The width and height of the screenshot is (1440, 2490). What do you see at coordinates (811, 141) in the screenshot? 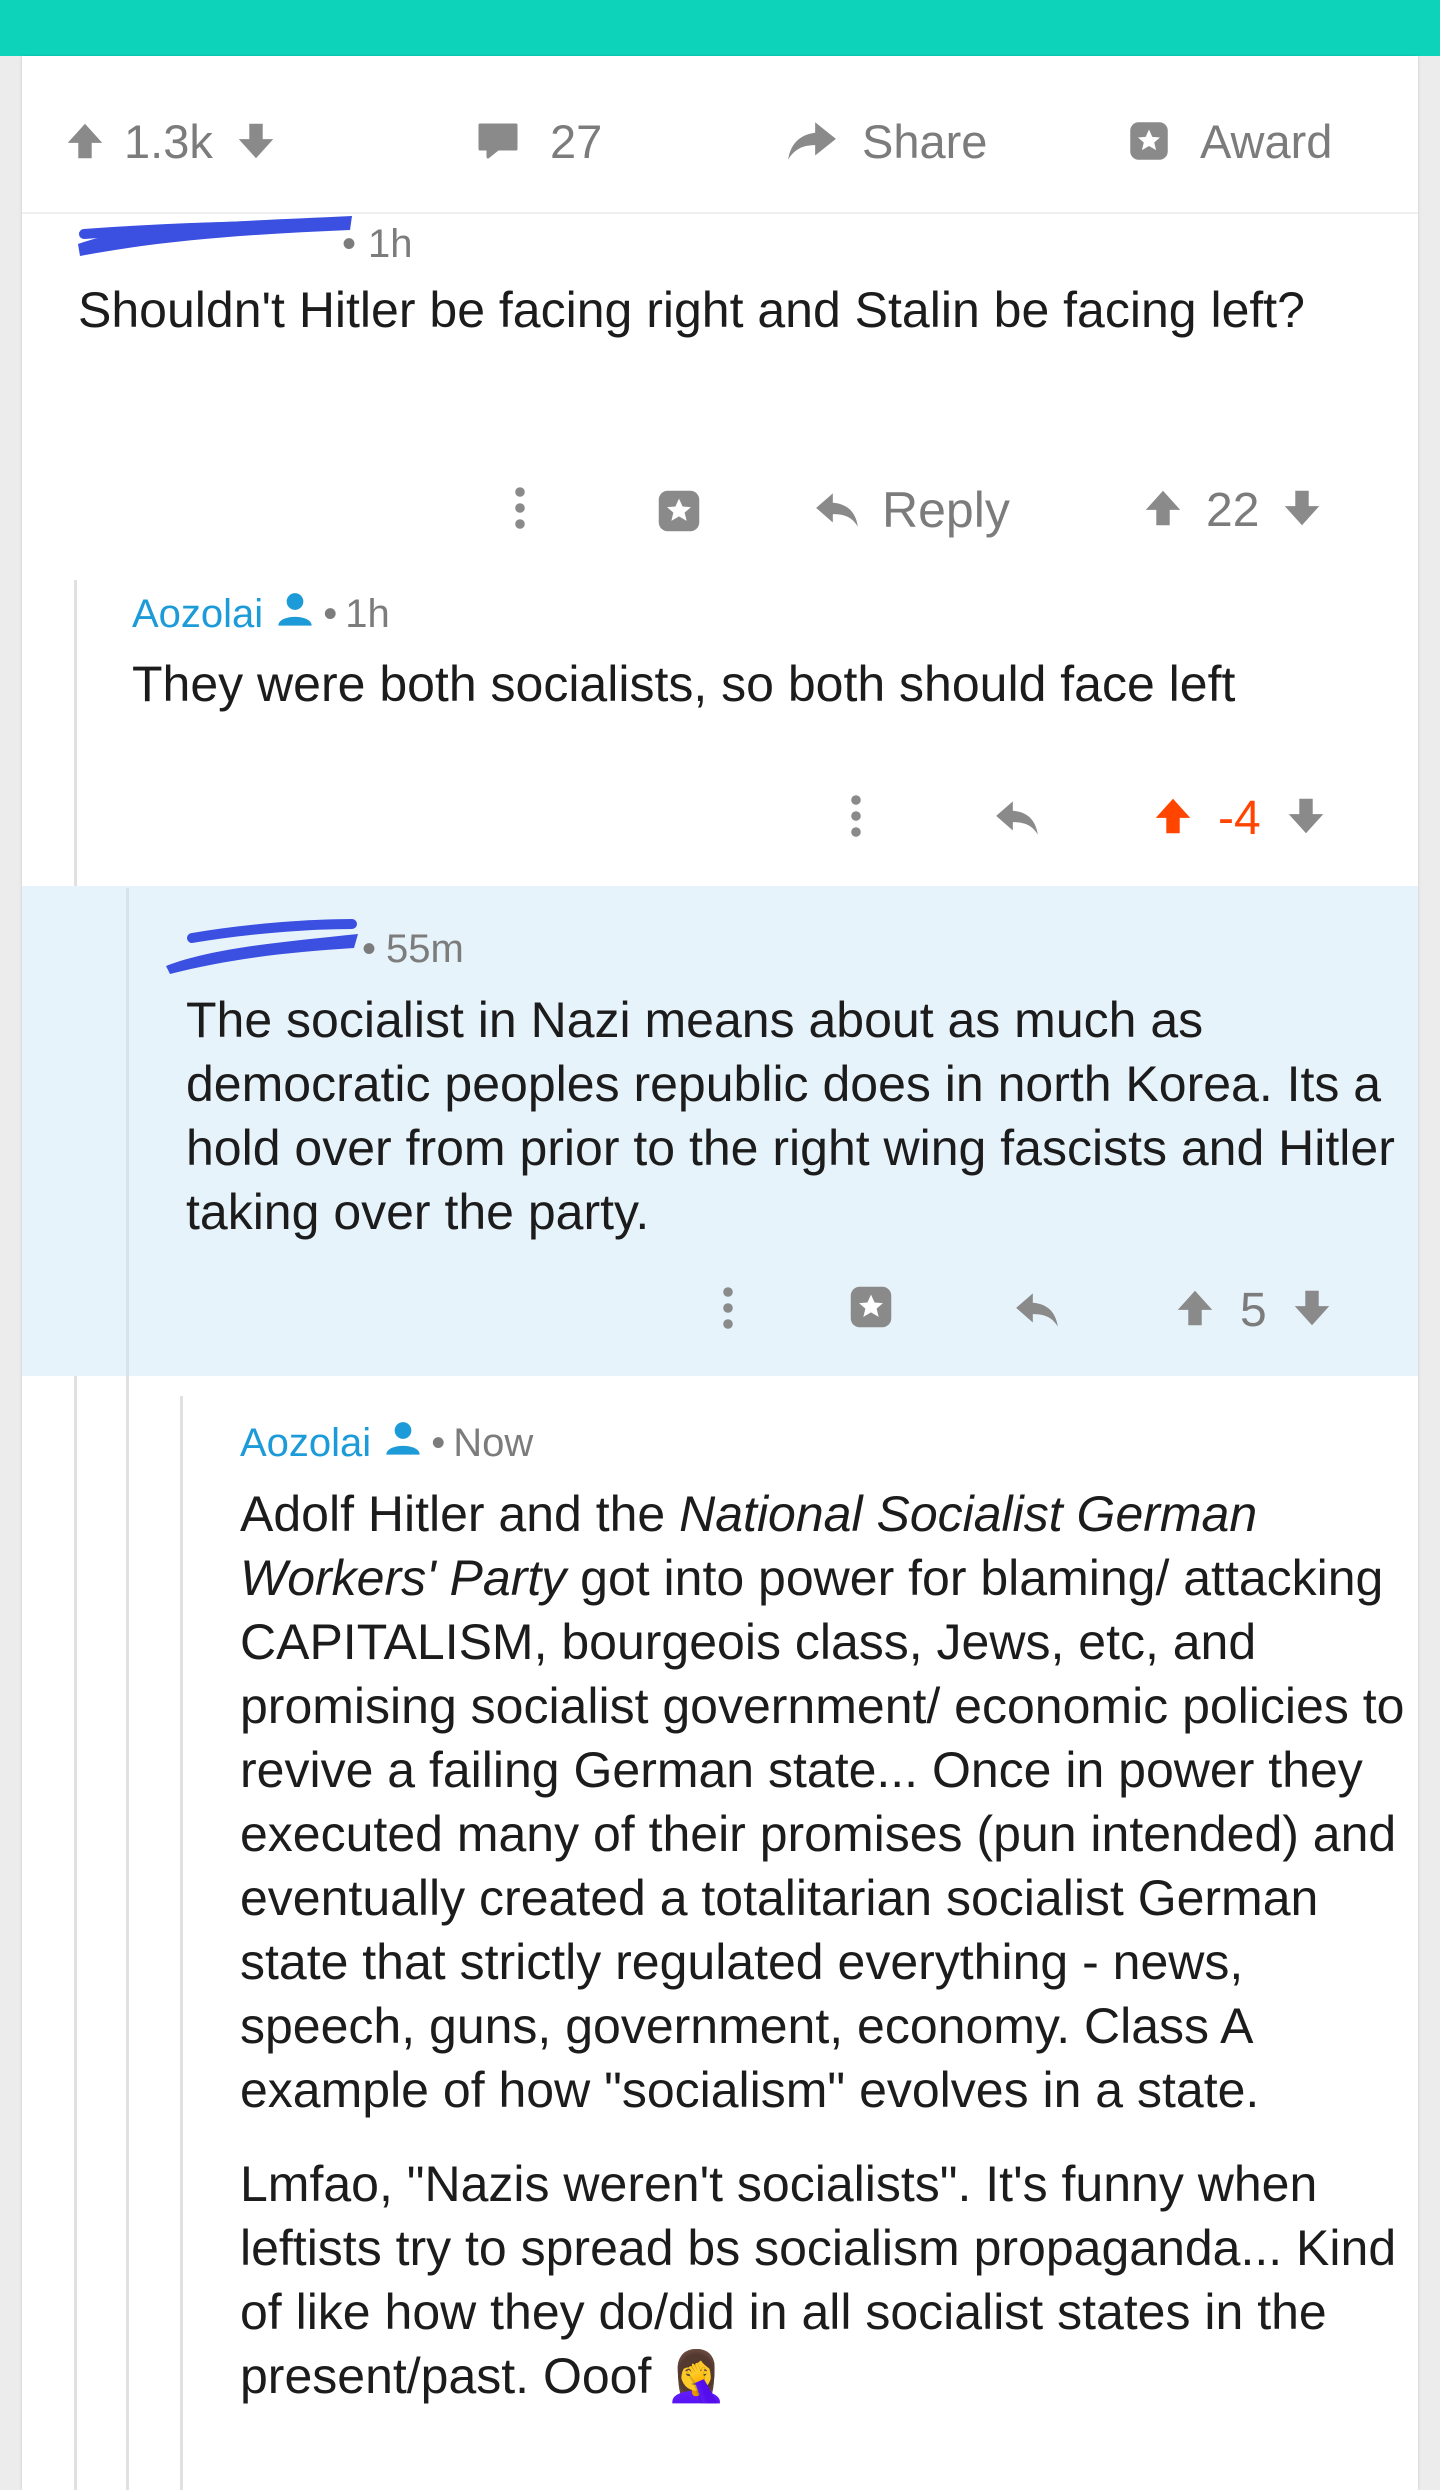
I see `share-arrow-icon` at bounding box center [811, 141].